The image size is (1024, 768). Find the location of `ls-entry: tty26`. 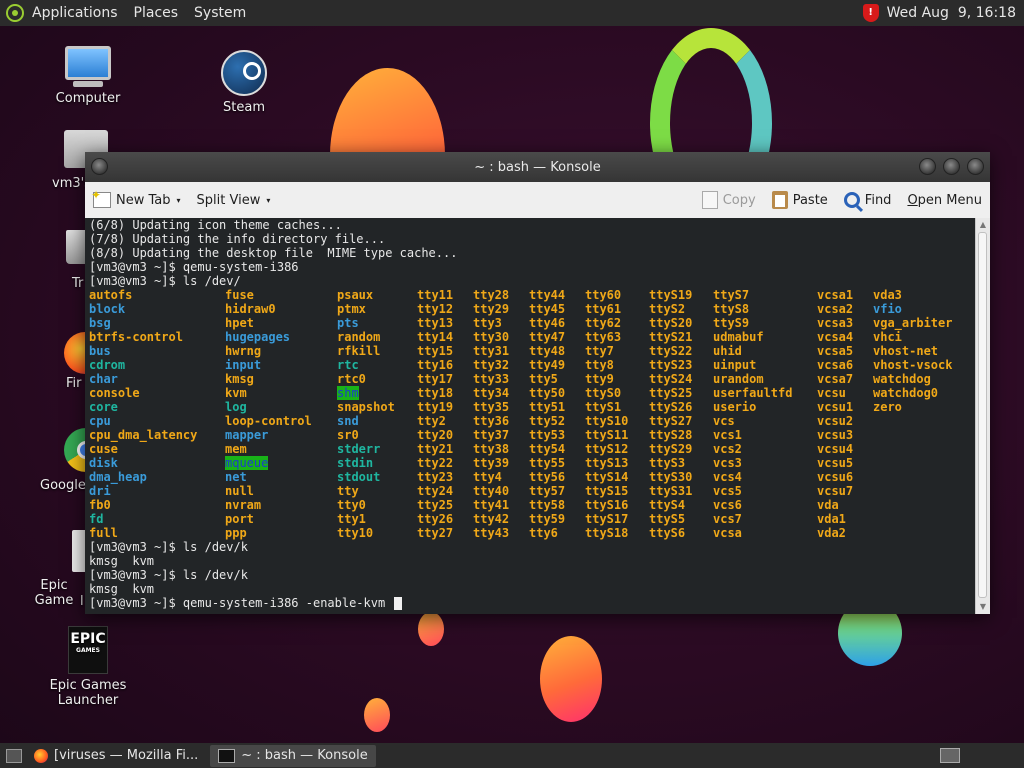

ls-entry: tty26 is located at coordinates (435, 519).